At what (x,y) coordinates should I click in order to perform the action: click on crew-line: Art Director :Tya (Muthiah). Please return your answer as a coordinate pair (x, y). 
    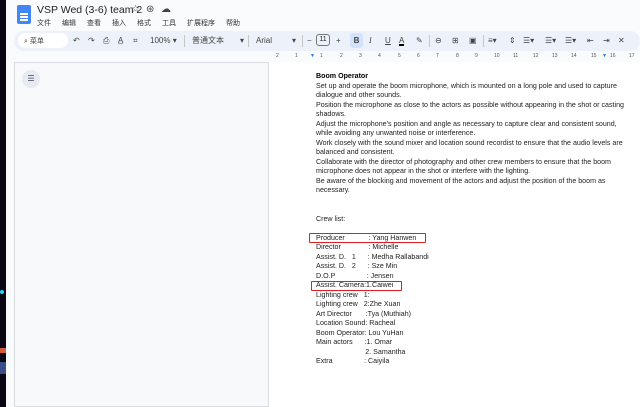
    Looking at the image, I should click on (363, 313).